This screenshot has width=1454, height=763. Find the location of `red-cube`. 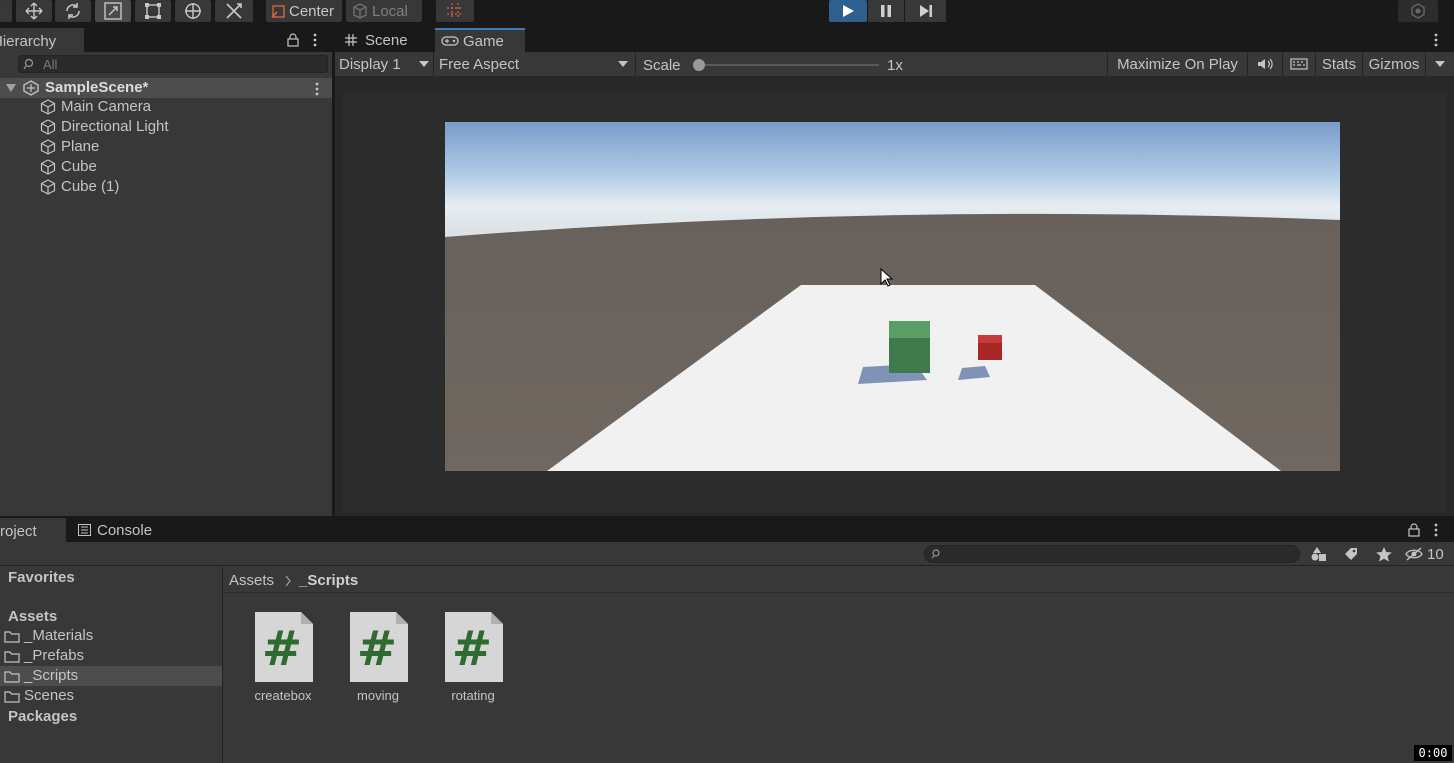

red-cube is located at coordinates (990, 347).